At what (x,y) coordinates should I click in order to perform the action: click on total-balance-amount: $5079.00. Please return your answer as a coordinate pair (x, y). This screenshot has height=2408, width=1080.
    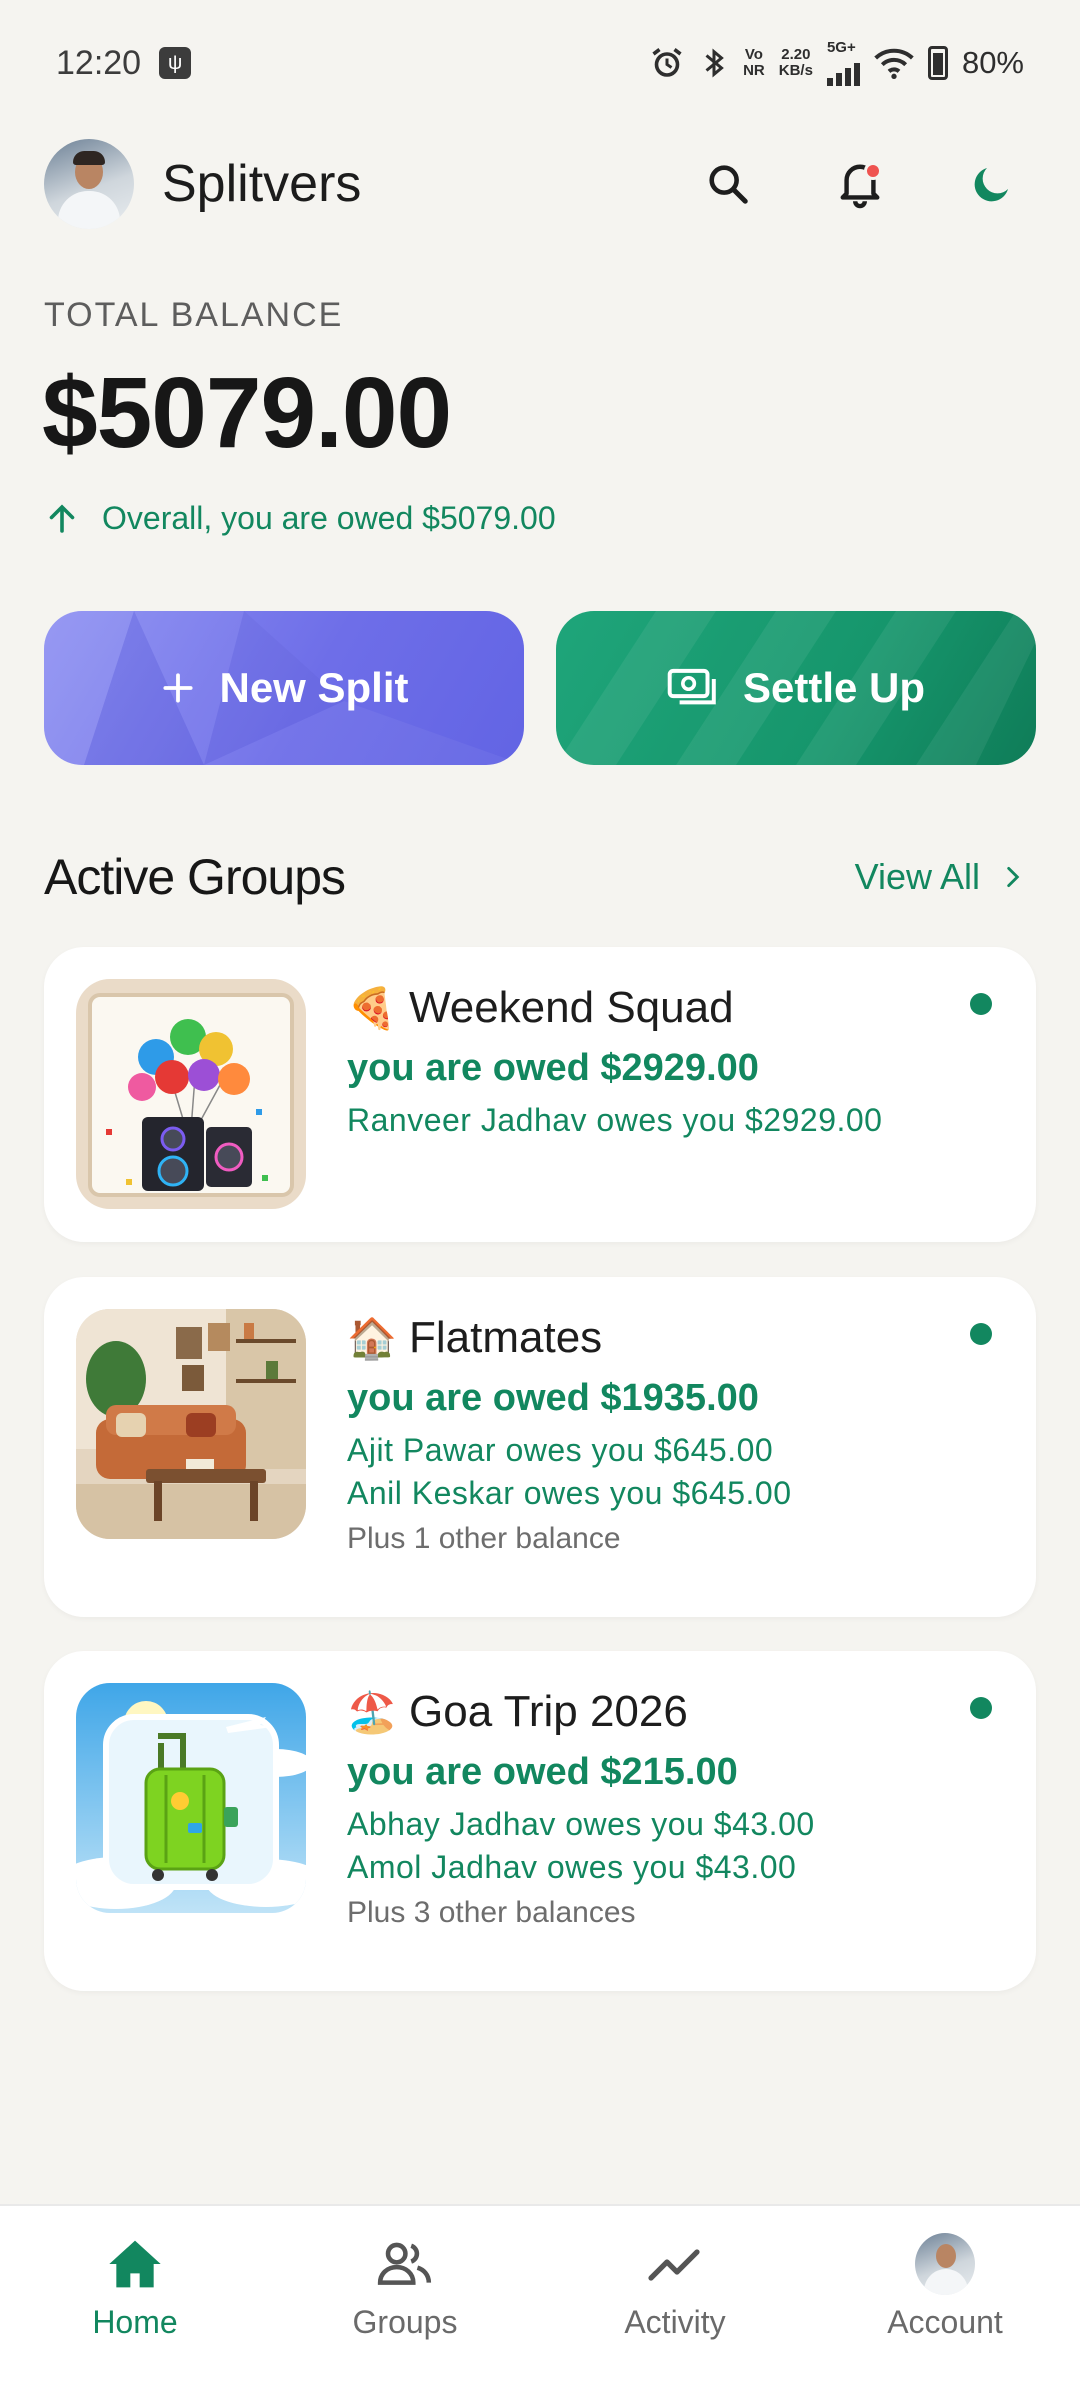
    Looking at the image, I should click on (247, 413).